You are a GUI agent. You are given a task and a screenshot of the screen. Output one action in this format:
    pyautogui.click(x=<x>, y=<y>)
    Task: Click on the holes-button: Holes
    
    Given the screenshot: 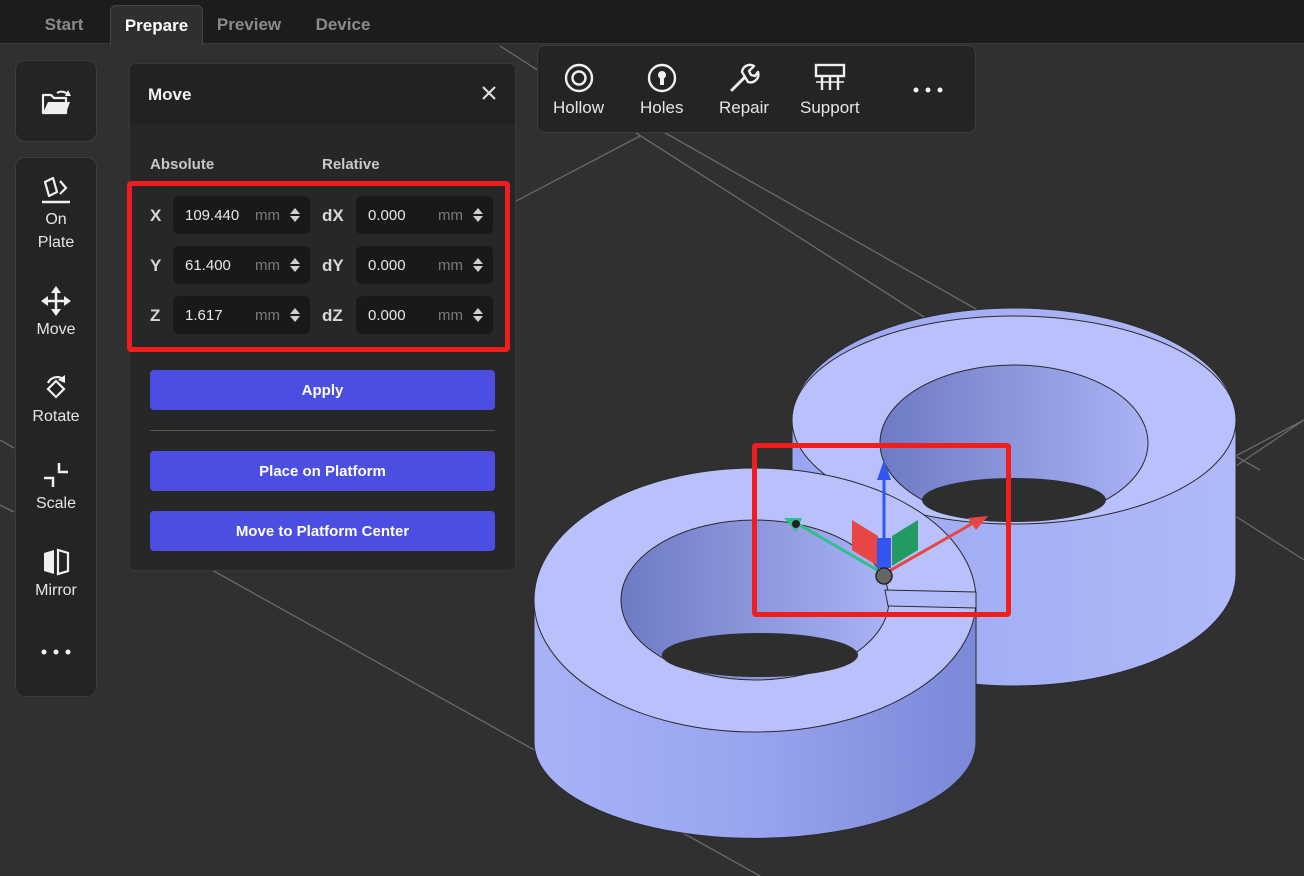 What is the action you would take?
    pyautogui.click(x=661, y=90)
    